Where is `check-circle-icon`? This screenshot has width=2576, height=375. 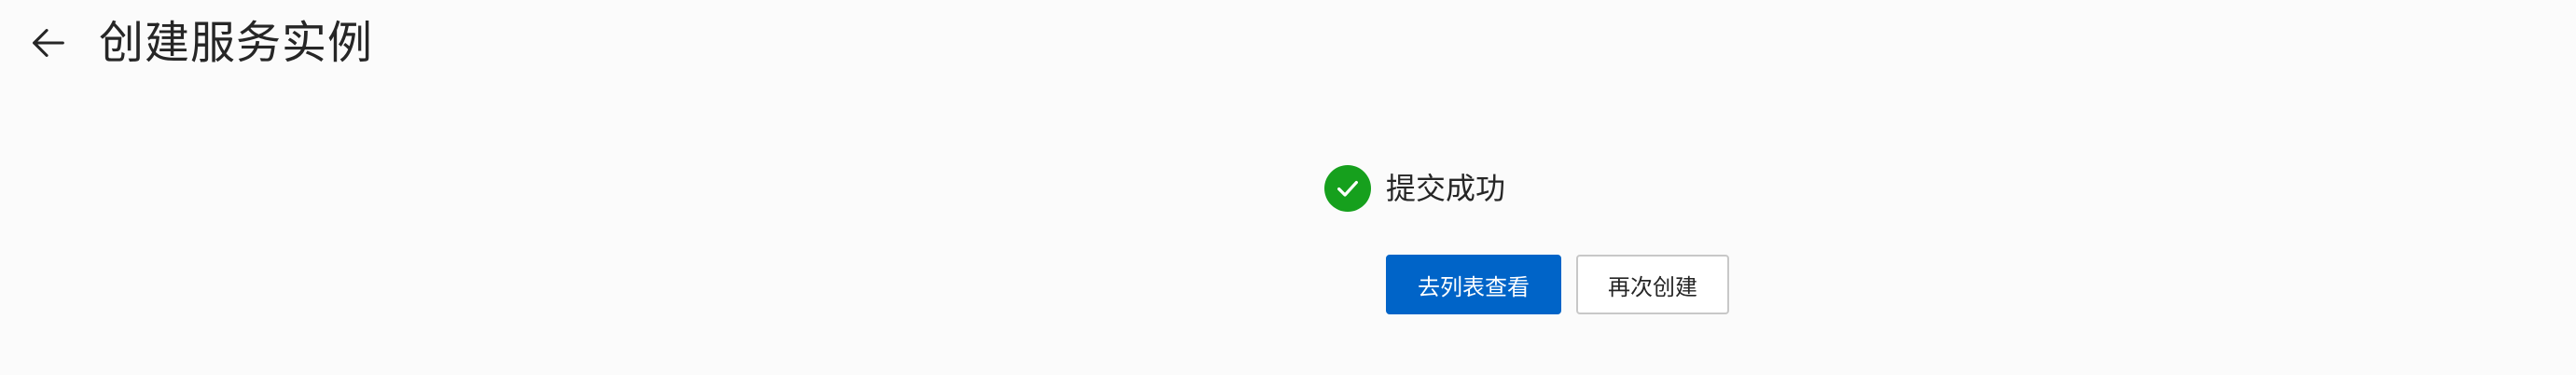
check-circle-icon is located at coordinates (1347, 188).